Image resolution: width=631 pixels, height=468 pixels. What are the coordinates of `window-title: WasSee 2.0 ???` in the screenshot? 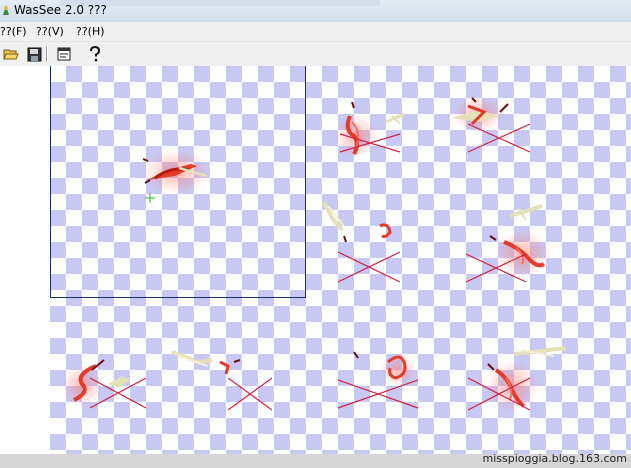 It's located at (60, 10).